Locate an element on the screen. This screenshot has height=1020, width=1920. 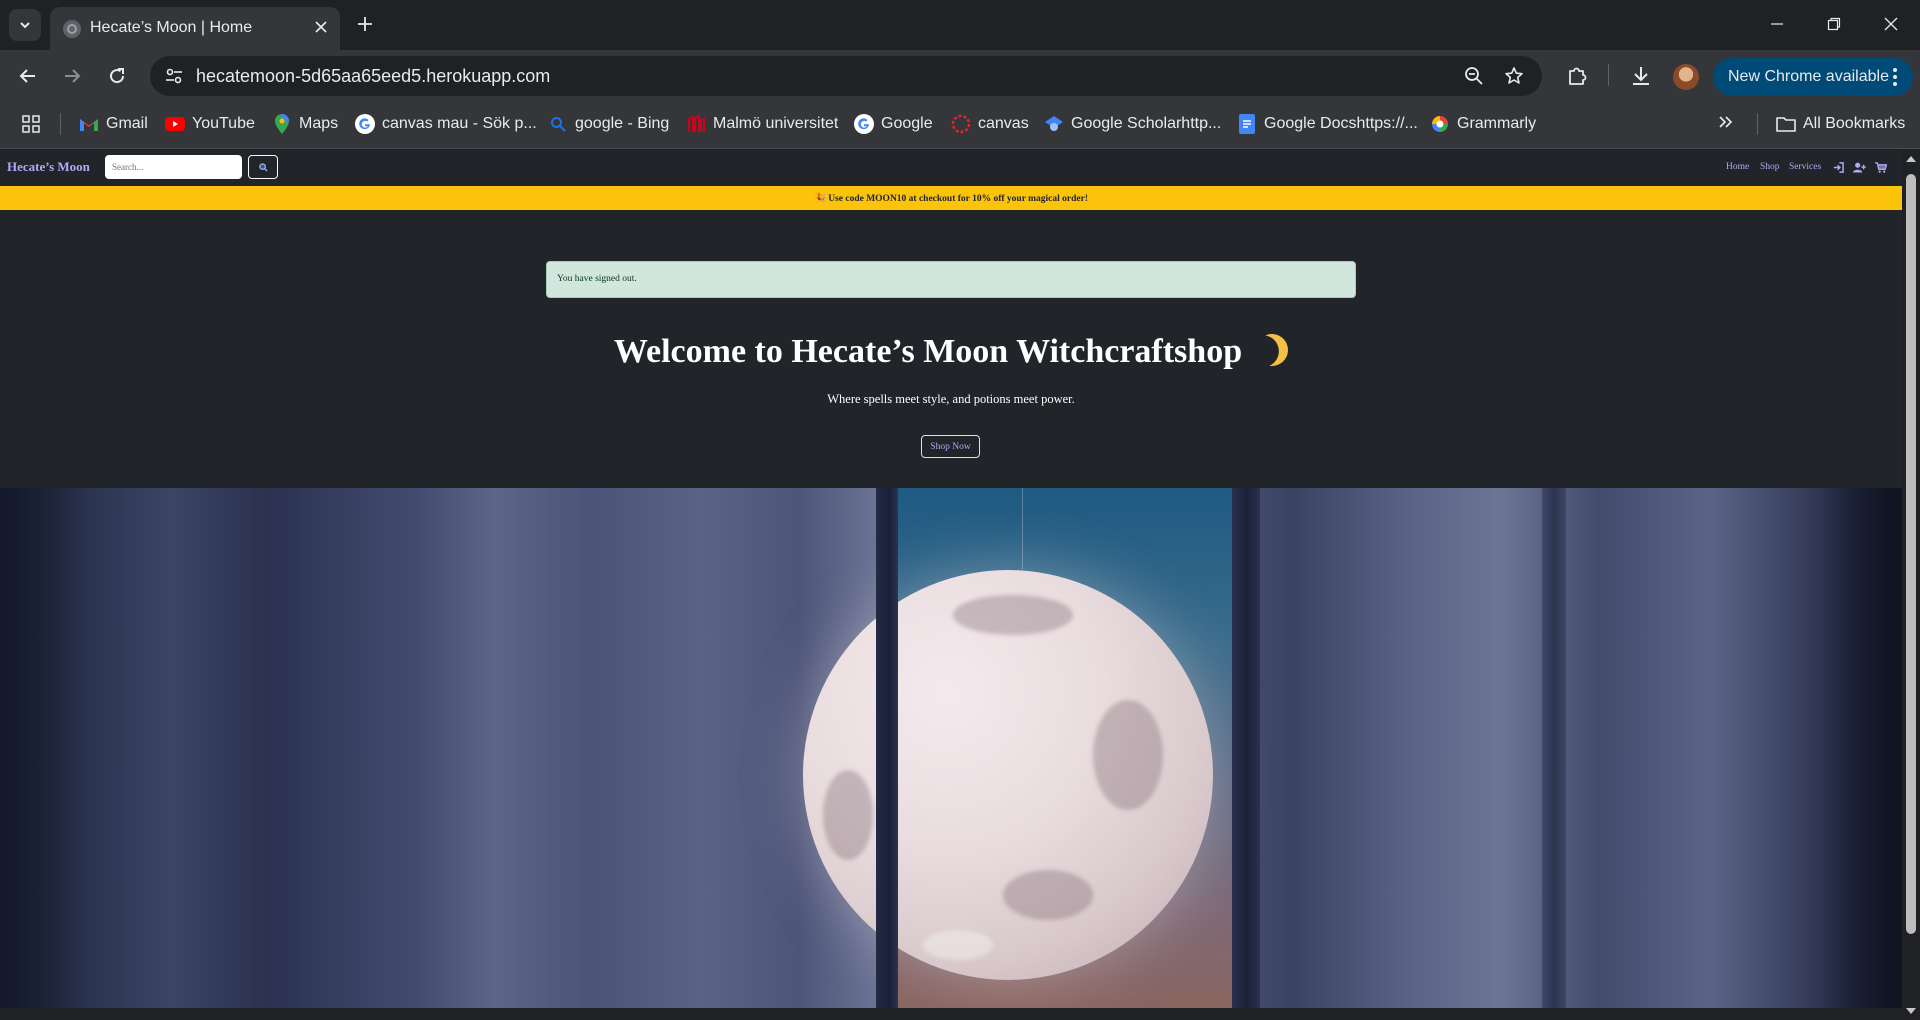
site-navbar: Hecate’s Moon Home Shop Services is located at coordinates (951, 168).